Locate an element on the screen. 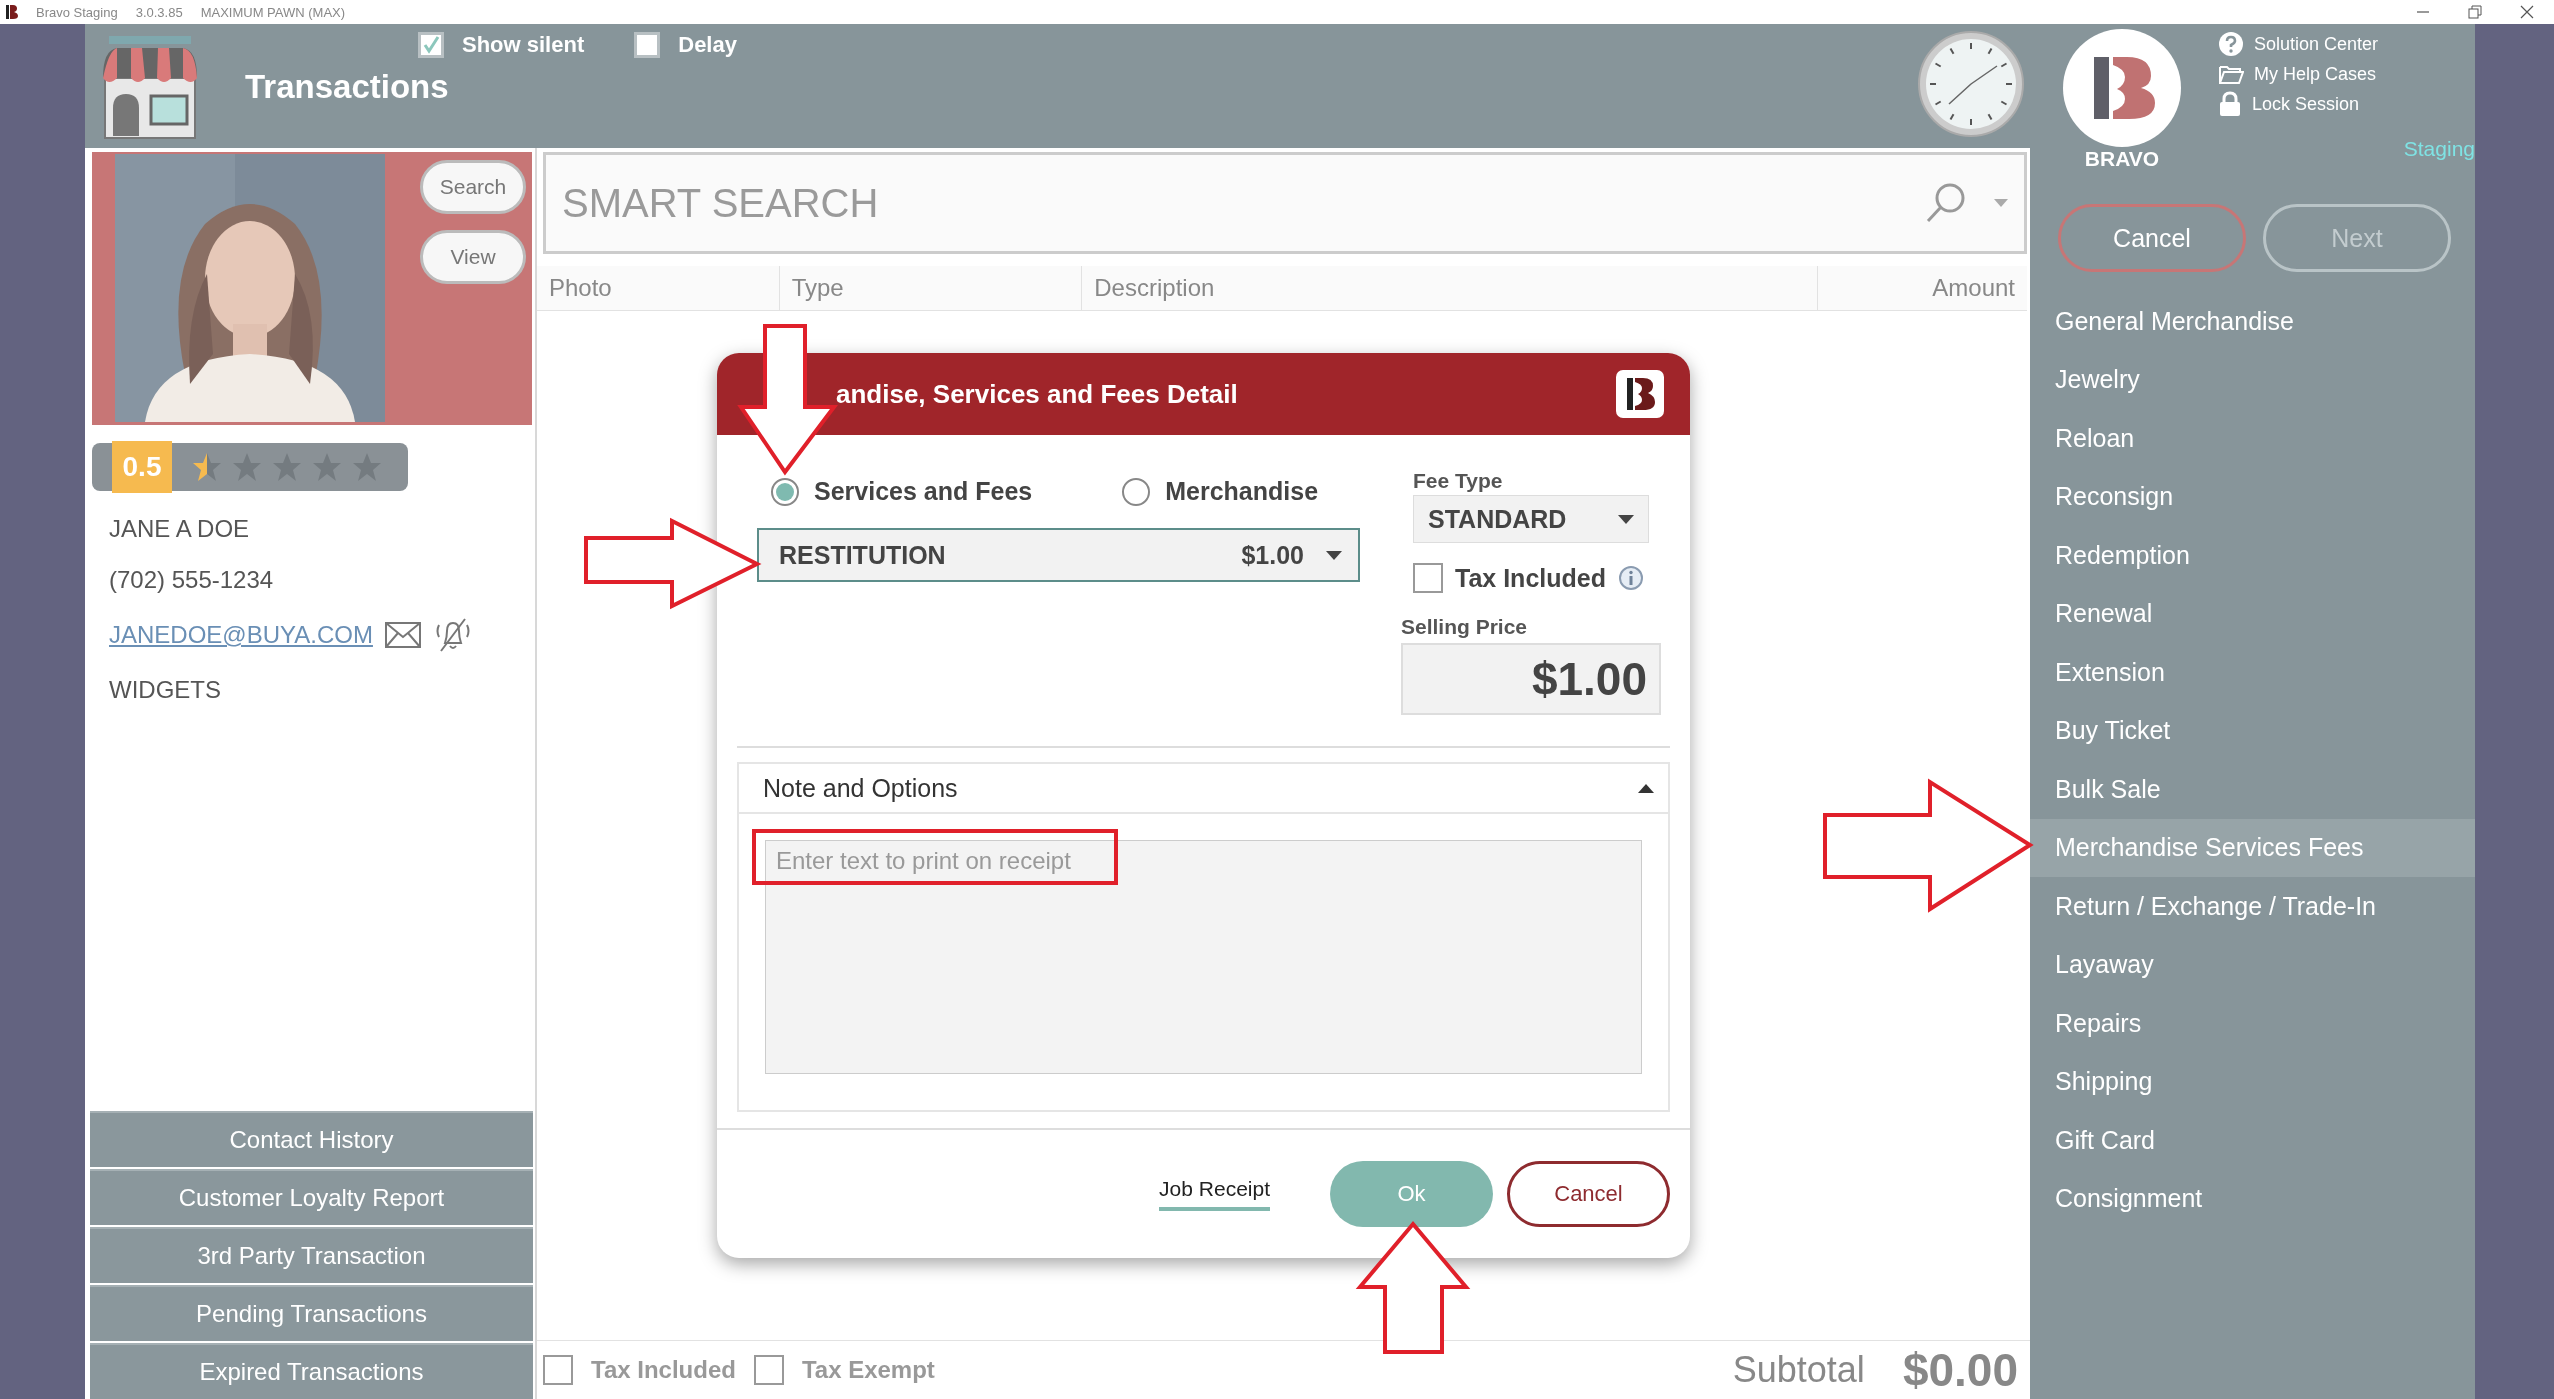 Image resolution: width=2554 pixels, height=1399 pixels. restore-icon is located at coordinates (2475, 12).